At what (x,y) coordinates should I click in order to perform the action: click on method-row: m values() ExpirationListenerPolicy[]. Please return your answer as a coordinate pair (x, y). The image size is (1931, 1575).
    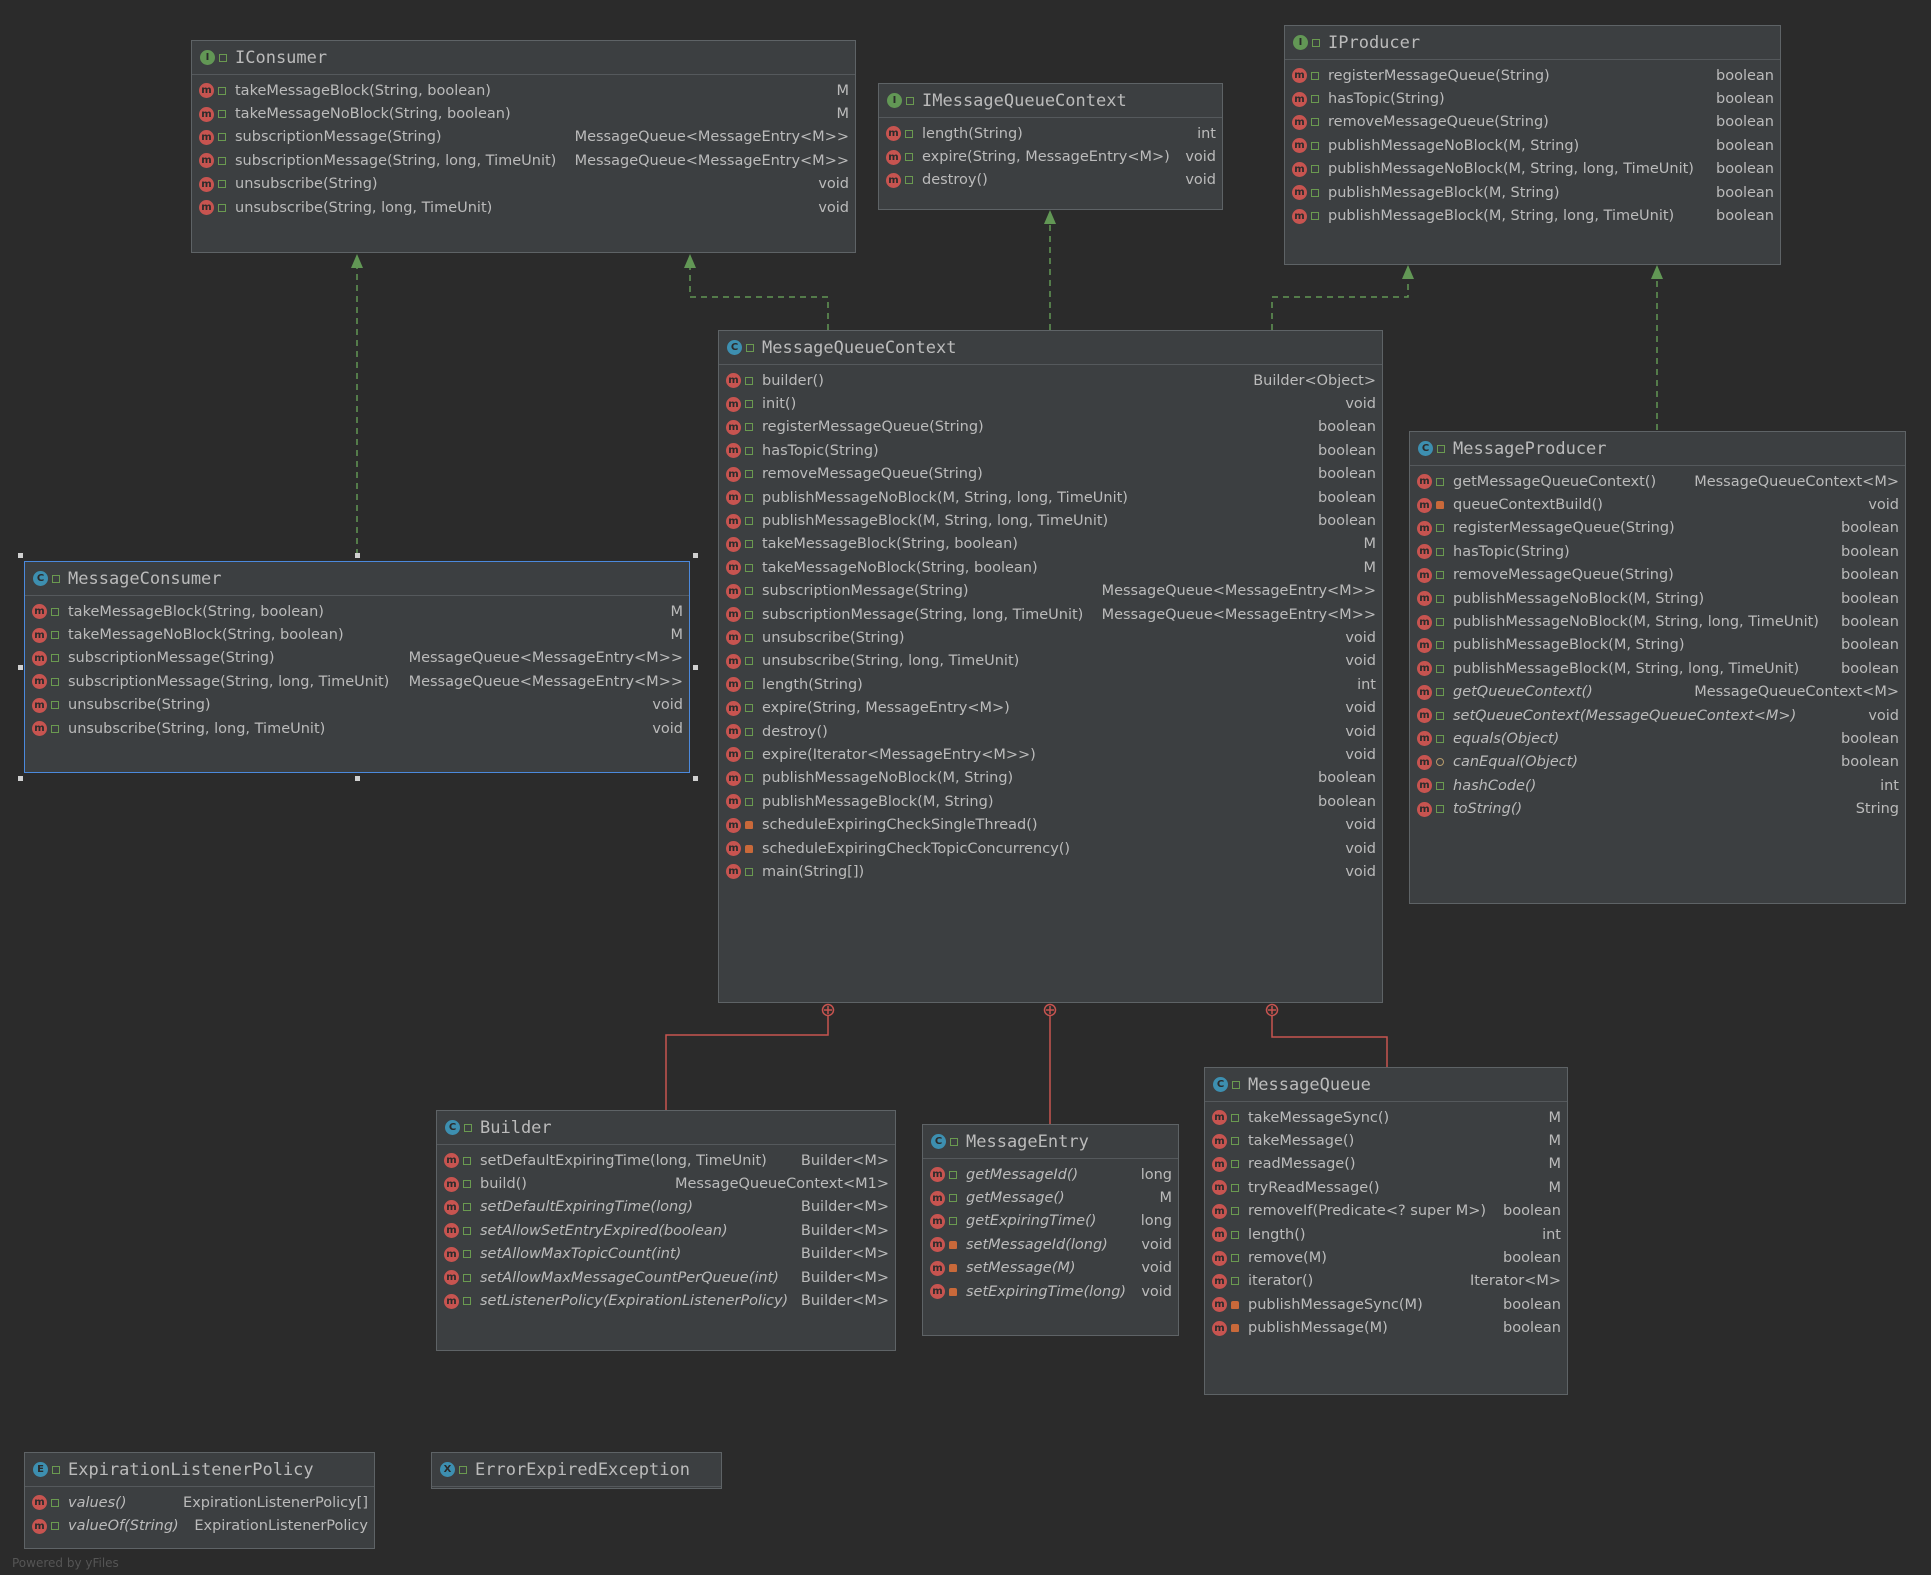
    Looking at the image, I should click on (199, 1502).